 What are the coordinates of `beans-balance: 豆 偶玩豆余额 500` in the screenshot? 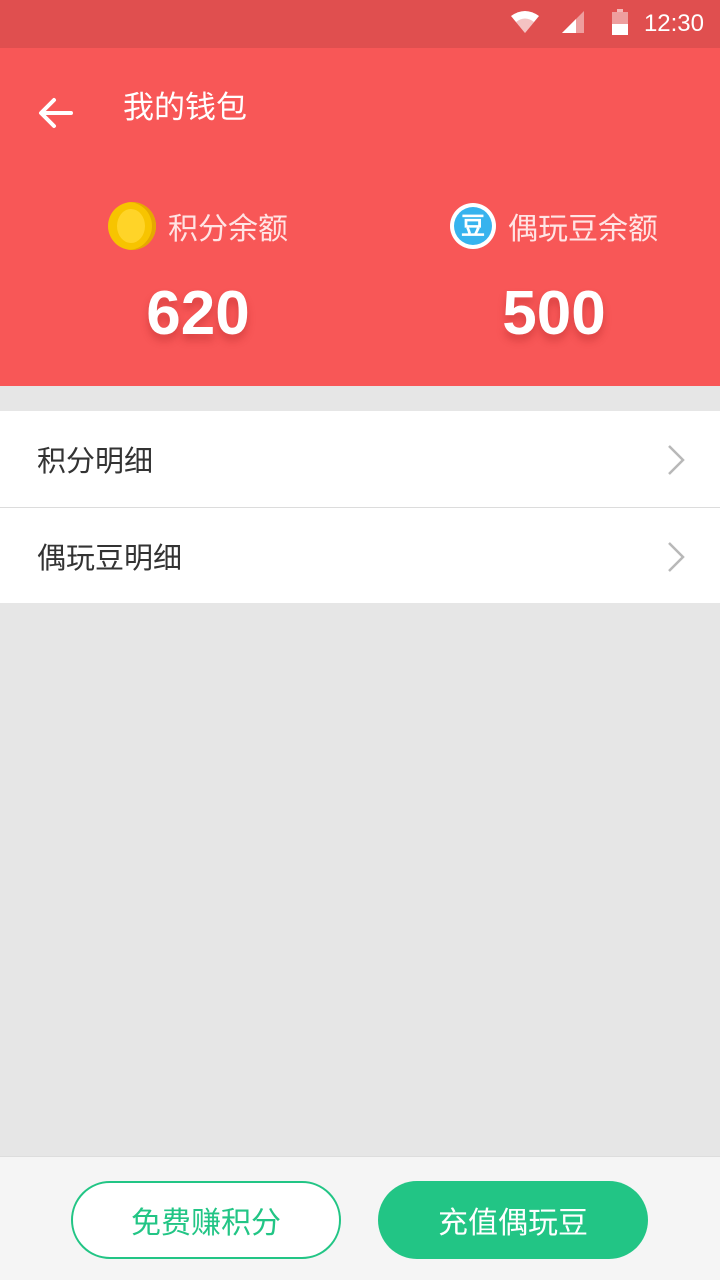 It's located at (547, 276).